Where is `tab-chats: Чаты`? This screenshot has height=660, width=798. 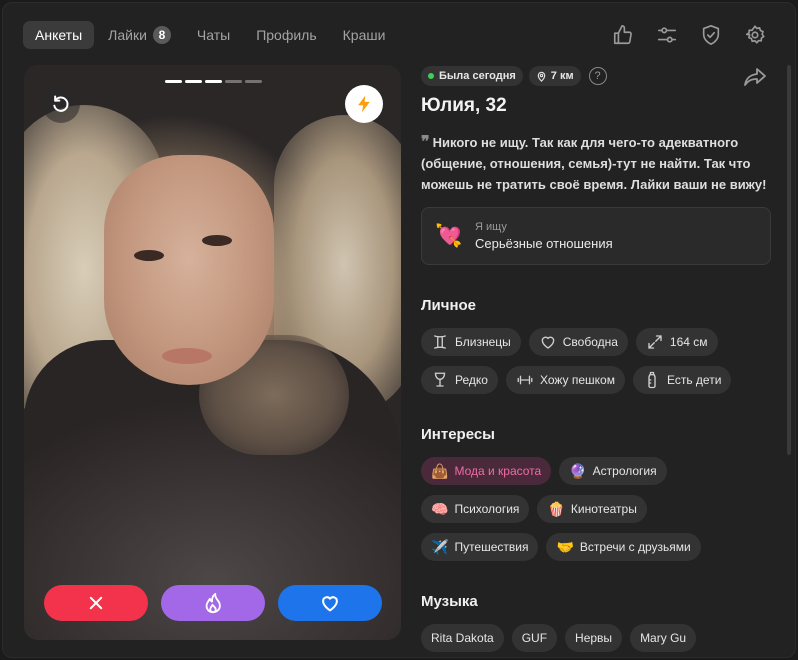
tab-chats: Чаты is located at coordinates (213, 35).